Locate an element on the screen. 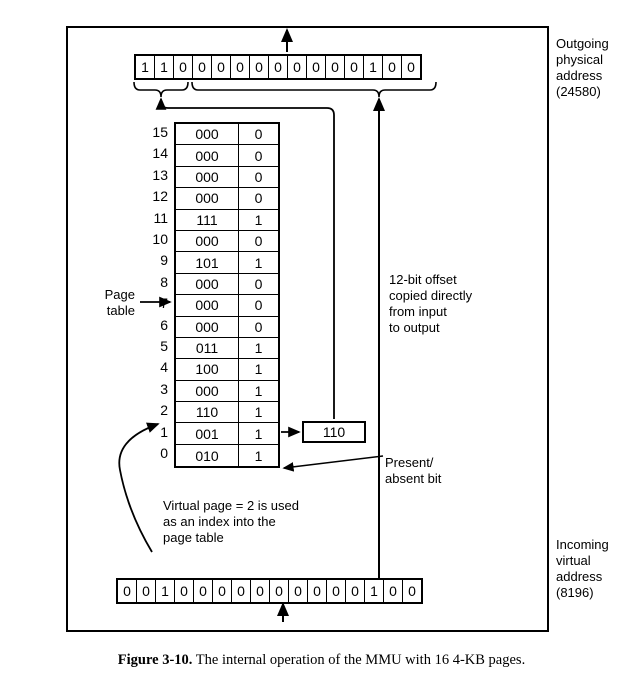 The image size is (643, 696). virtual-address-bit-10: 0 is located at coordinates (317, 591).